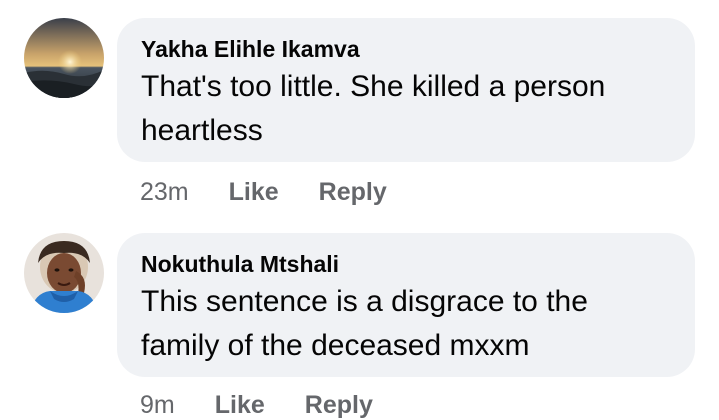 The image size is (719, 420). I want to click on comment-timestamp: 9m, so click(157, 405).